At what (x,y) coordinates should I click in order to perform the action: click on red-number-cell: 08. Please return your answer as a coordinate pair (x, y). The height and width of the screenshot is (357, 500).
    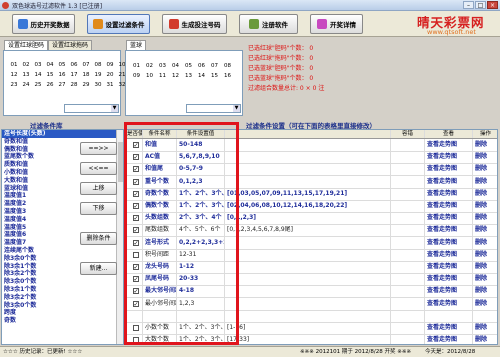
    Looking at the image, I should click on (98, 65).